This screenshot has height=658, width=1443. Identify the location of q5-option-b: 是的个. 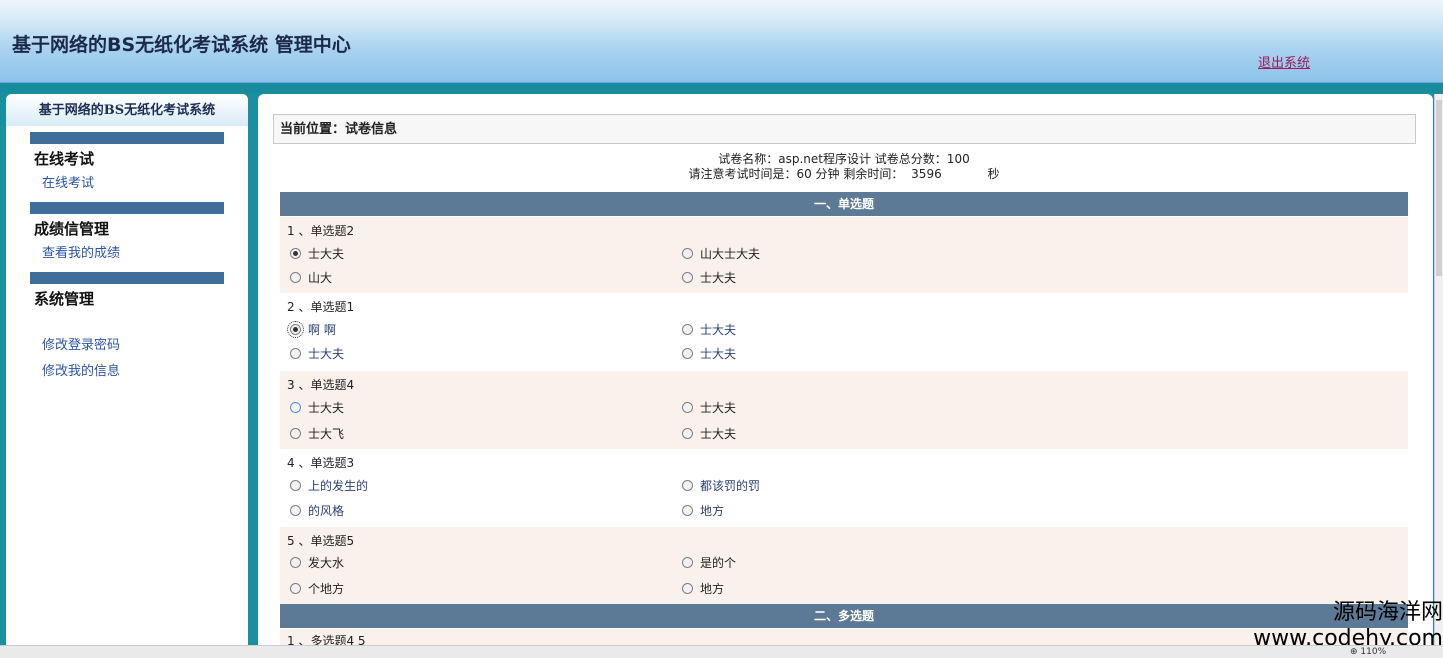
(709, 563).